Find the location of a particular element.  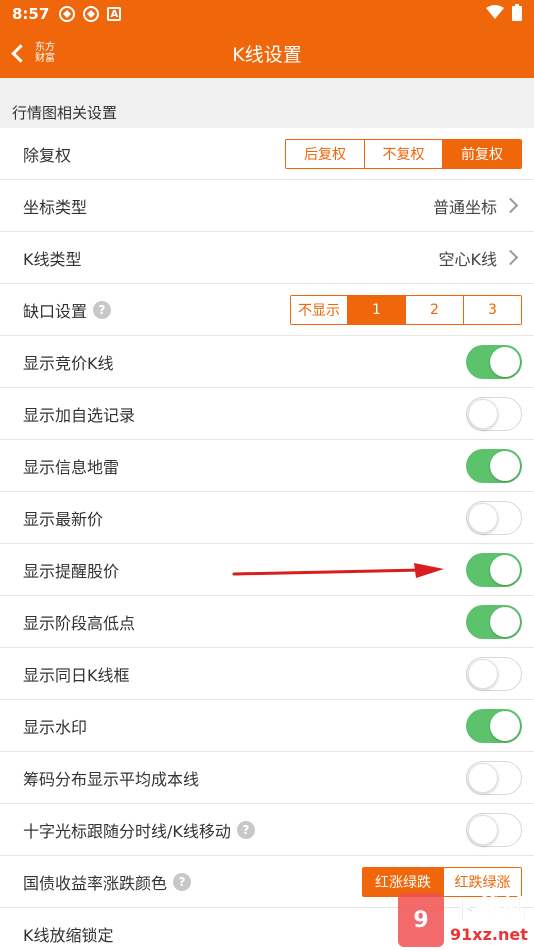

fuquan-option-0: 后复权 is located at coordinates (325, 153).